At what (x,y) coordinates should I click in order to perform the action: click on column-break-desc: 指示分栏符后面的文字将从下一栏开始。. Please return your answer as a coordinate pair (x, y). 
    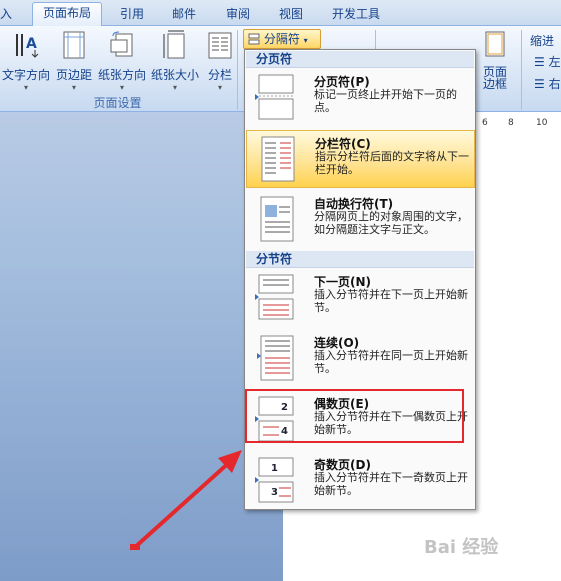
    Looking at the image, I should click on (392, 163).